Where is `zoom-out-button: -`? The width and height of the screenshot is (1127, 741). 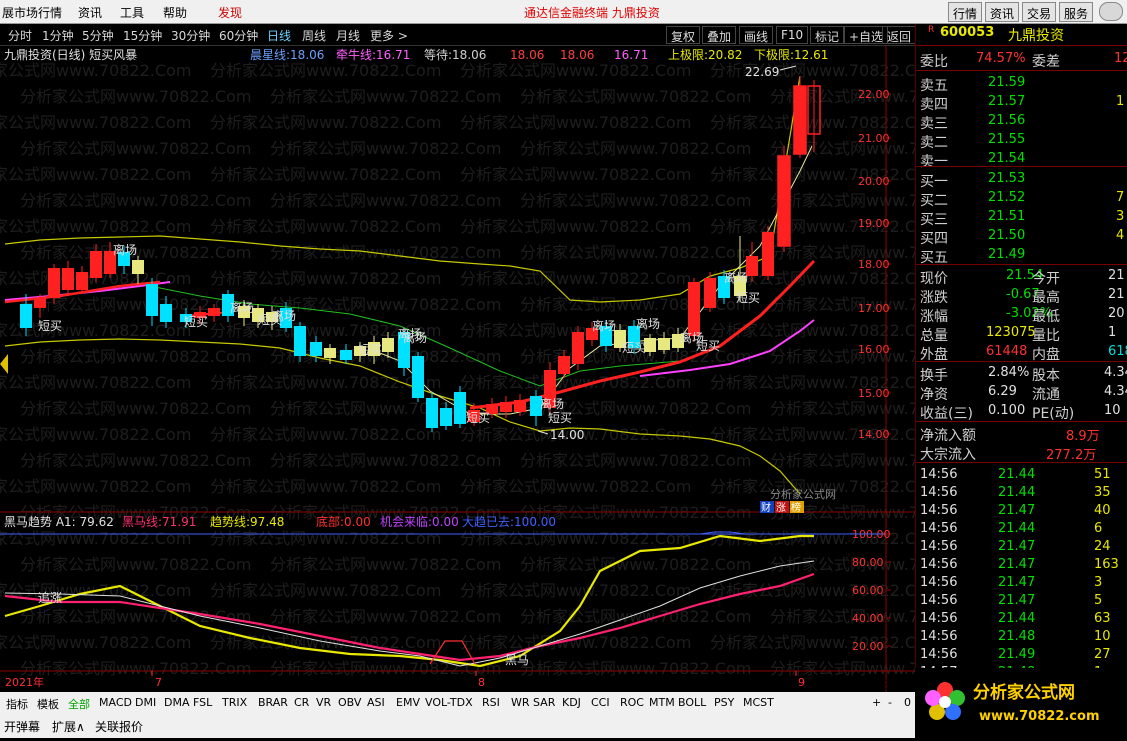
zoom-out-button: - is located at coordinates (890, 702).